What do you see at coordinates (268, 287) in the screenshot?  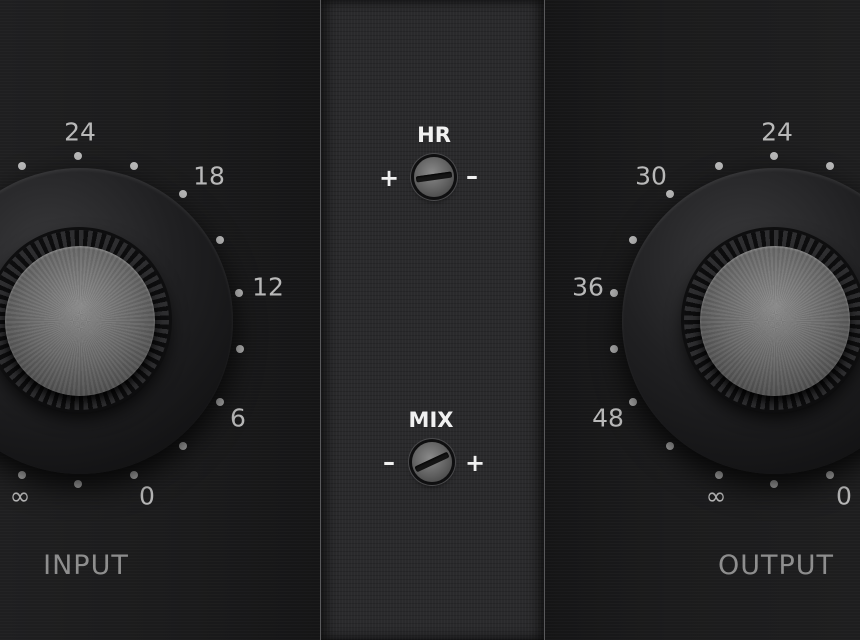 I see `input-scale-label: 12` at bounding box center [268, 287].